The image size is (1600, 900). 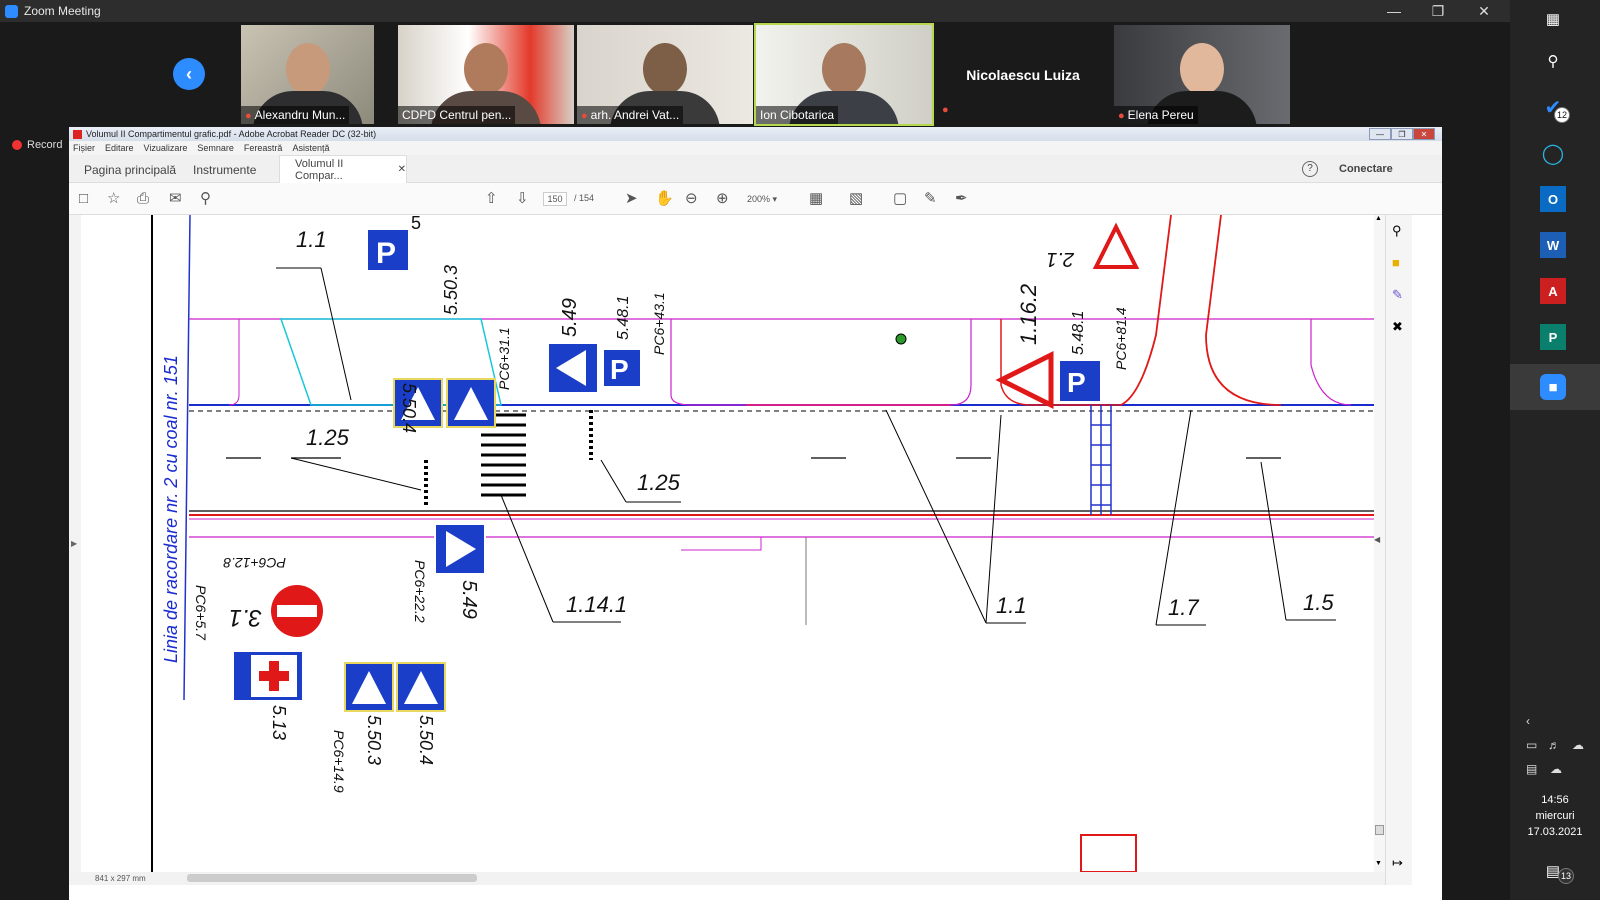 What do you see at coordinates (1397, 863) in the screenshot?
I see `expand-panel-icon: ↦` at bounding box center [1397, 863].